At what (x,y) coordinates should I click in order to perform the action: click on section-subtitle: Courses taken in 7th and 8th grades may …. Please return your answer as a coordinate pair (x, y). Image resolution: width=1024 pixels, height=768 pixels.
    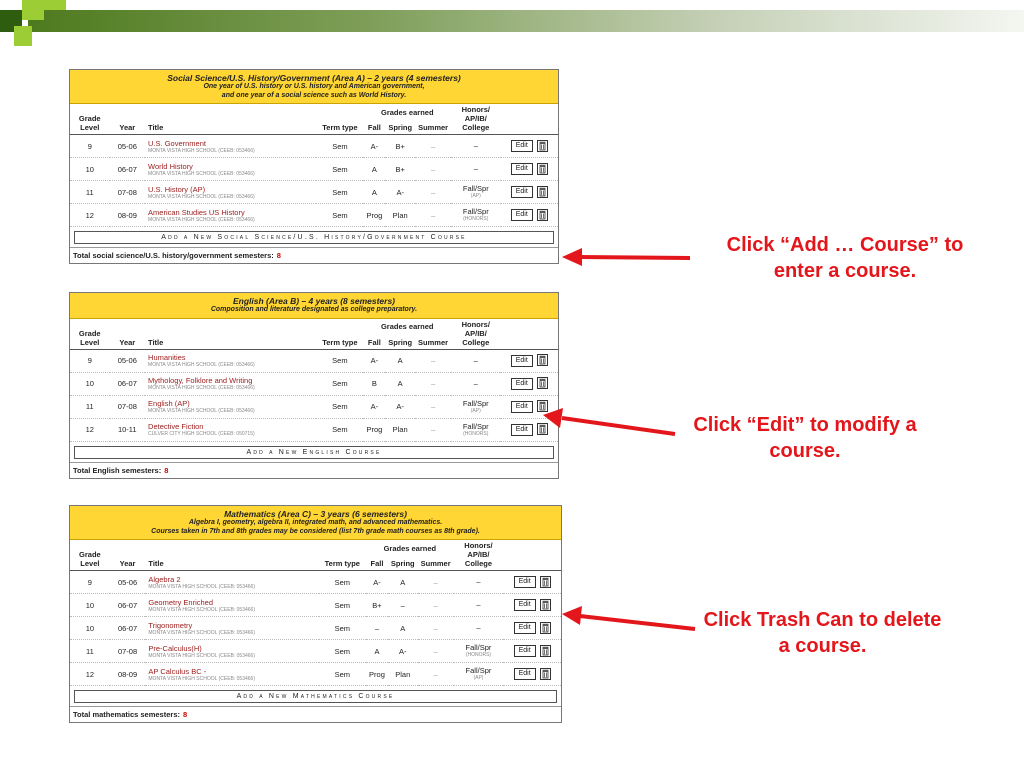
    Looking at the image, I should click on (315, 531).